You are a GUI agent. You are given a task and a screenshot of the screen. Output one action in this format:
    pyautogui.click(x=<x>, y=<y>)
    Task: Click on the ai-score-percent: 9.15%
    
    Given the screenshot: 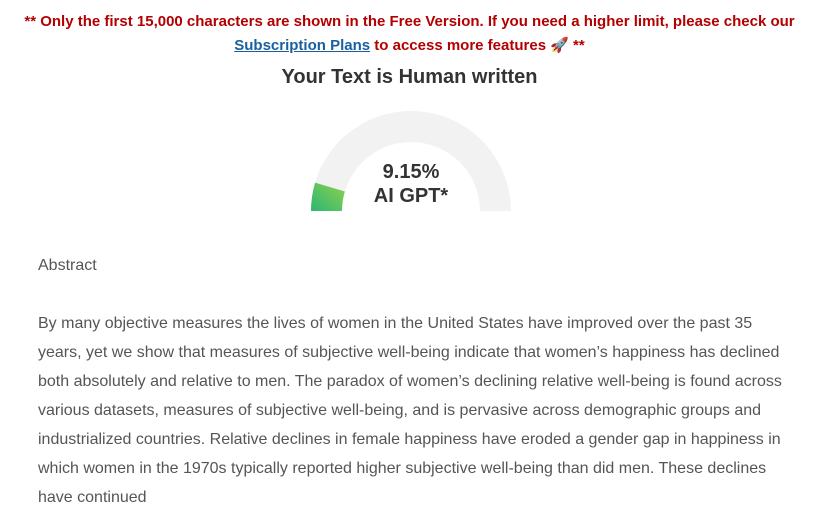 What is the action you would take?
    pyautogui.click(x=411, y=172)
    